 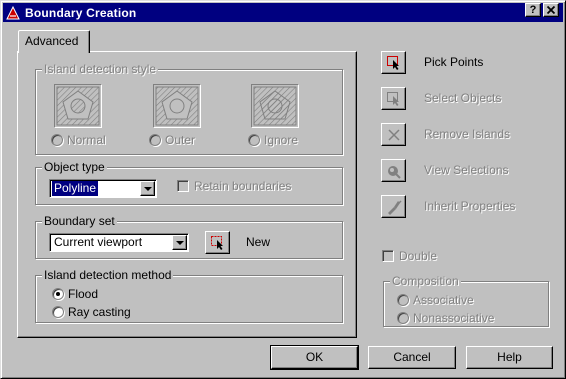 I want to click on radio-flood-label: Flood, so click(x=83, y=294).